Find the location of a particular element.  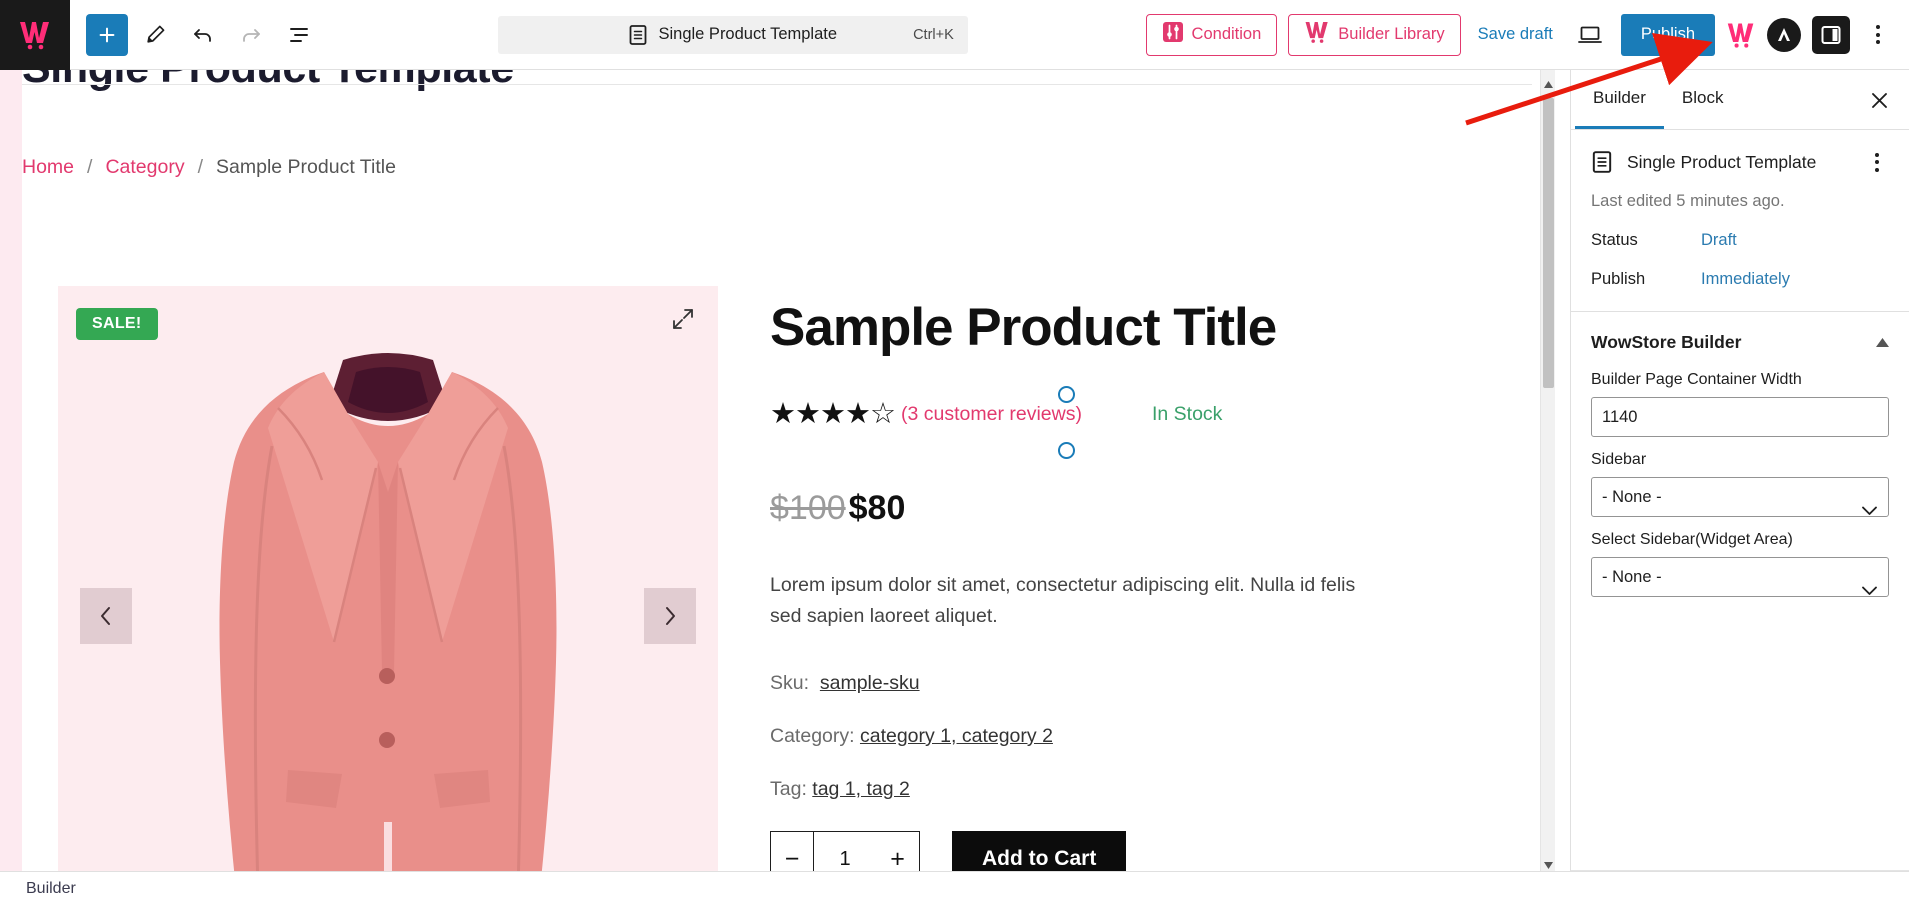

document-icon is located at coordinates (1606, 162).